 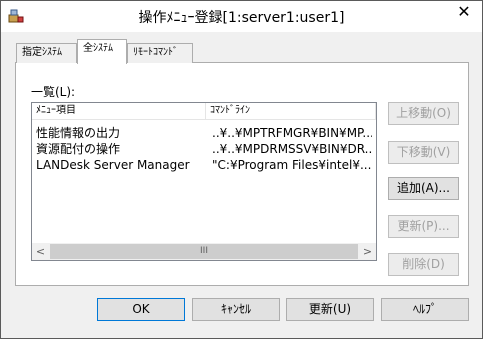 I want to click on title-bar: 操作ﾒﾆｭｰ登録[1:server1:user1] ✕, so click(x=241, y=16).